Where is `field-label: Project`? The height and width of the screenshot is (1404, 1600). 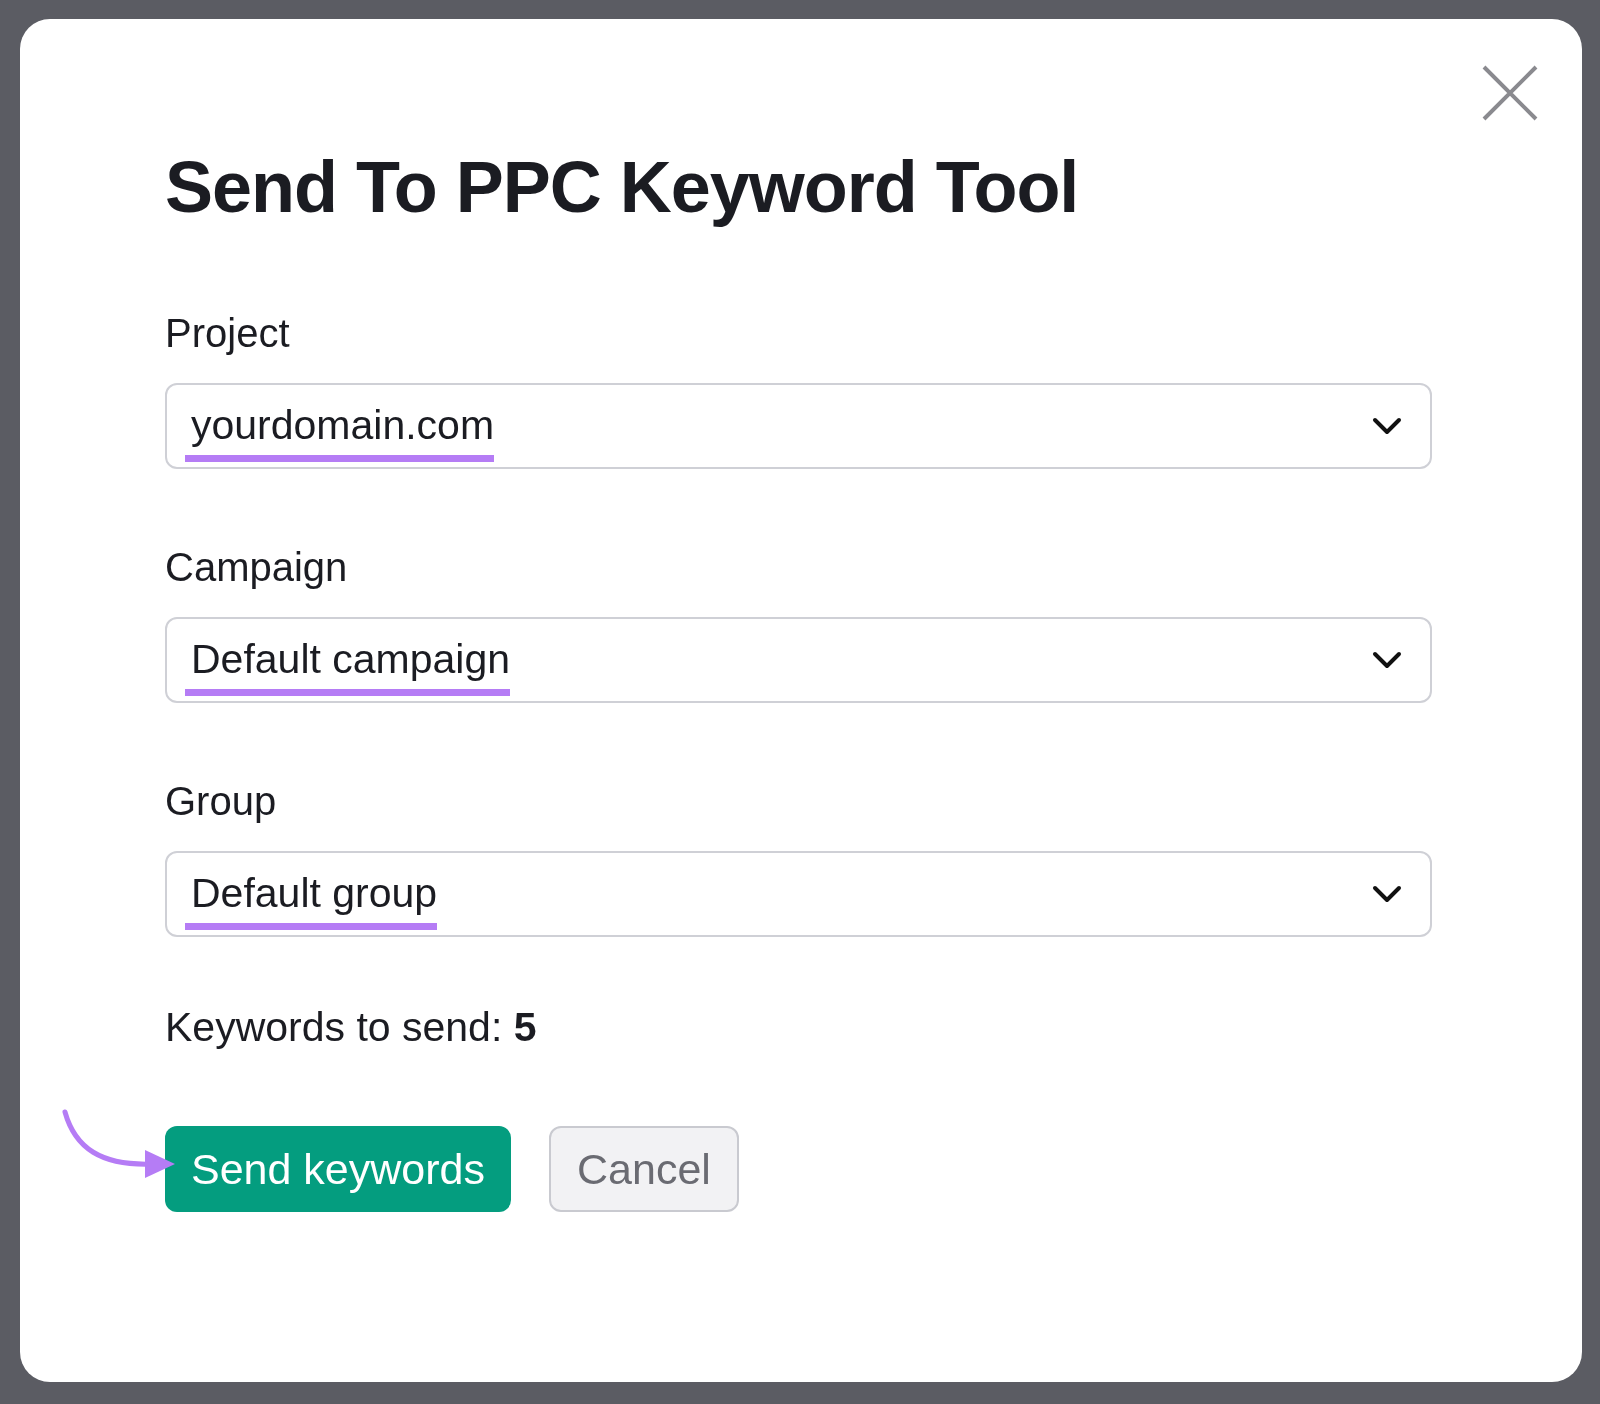
field-label: Project is located at coordinates (228, 333).